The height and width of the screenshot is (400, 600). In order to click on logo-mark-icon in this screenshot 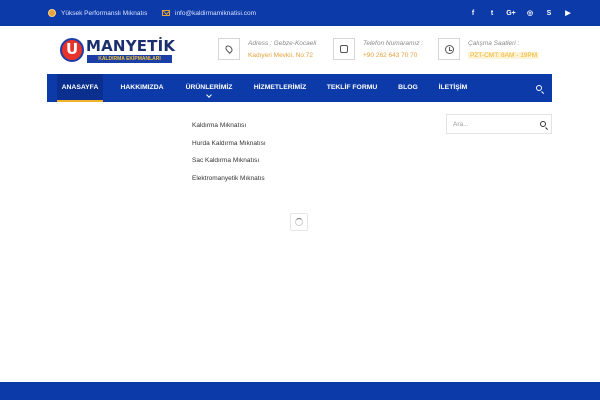, I will do `click(72, 50)`.